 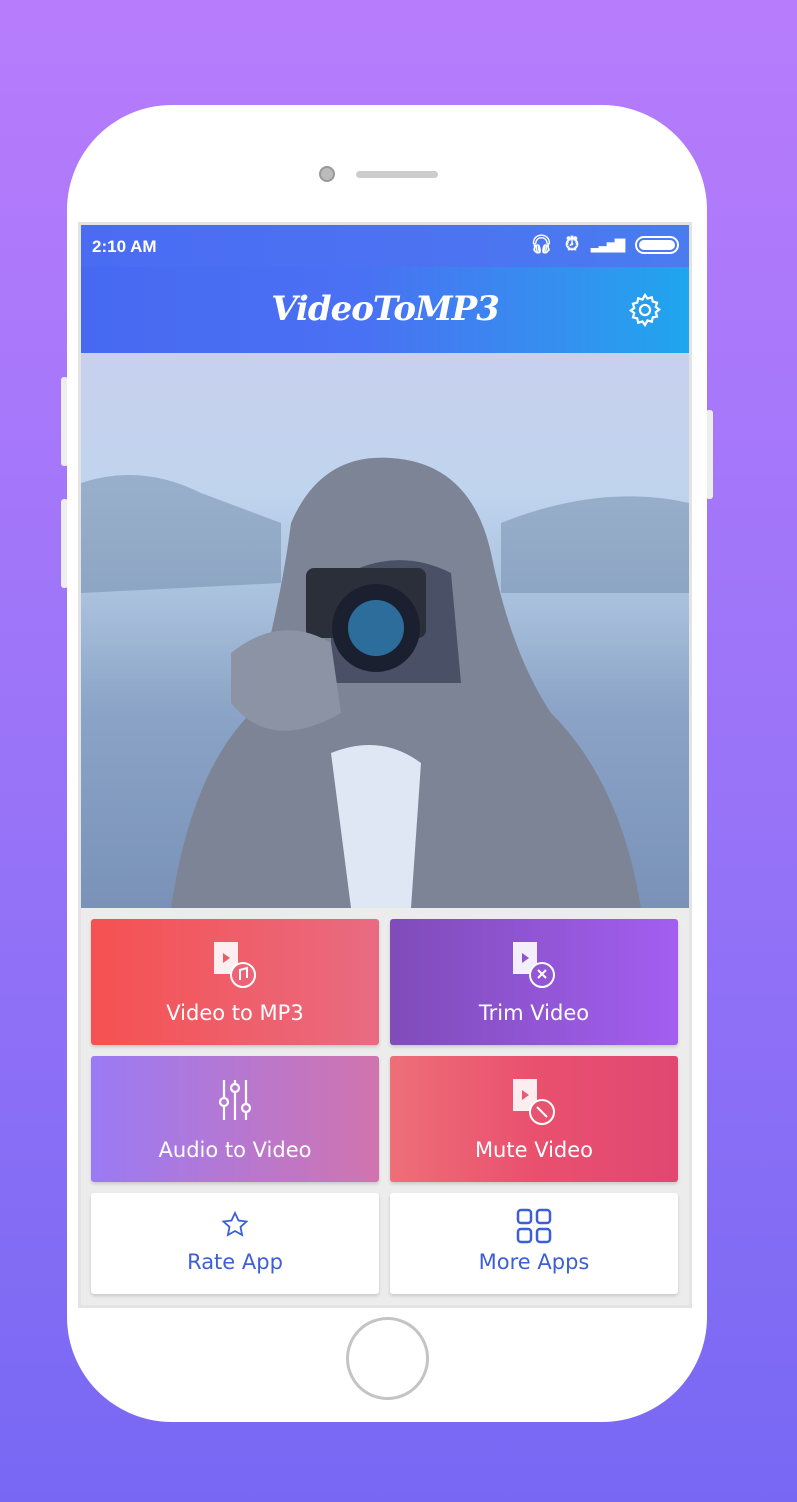 I want to click on video-mute-icon, so click(x=534, y=1102).